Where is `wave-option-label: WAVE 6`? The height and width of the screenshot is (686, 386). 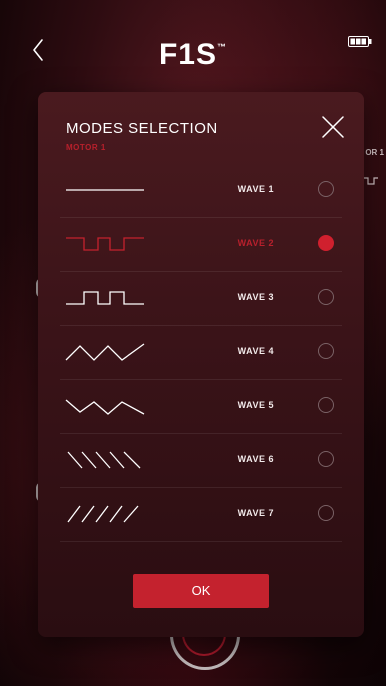 wave-option-label: WAVE 6 is located at coordinates (255, 459).